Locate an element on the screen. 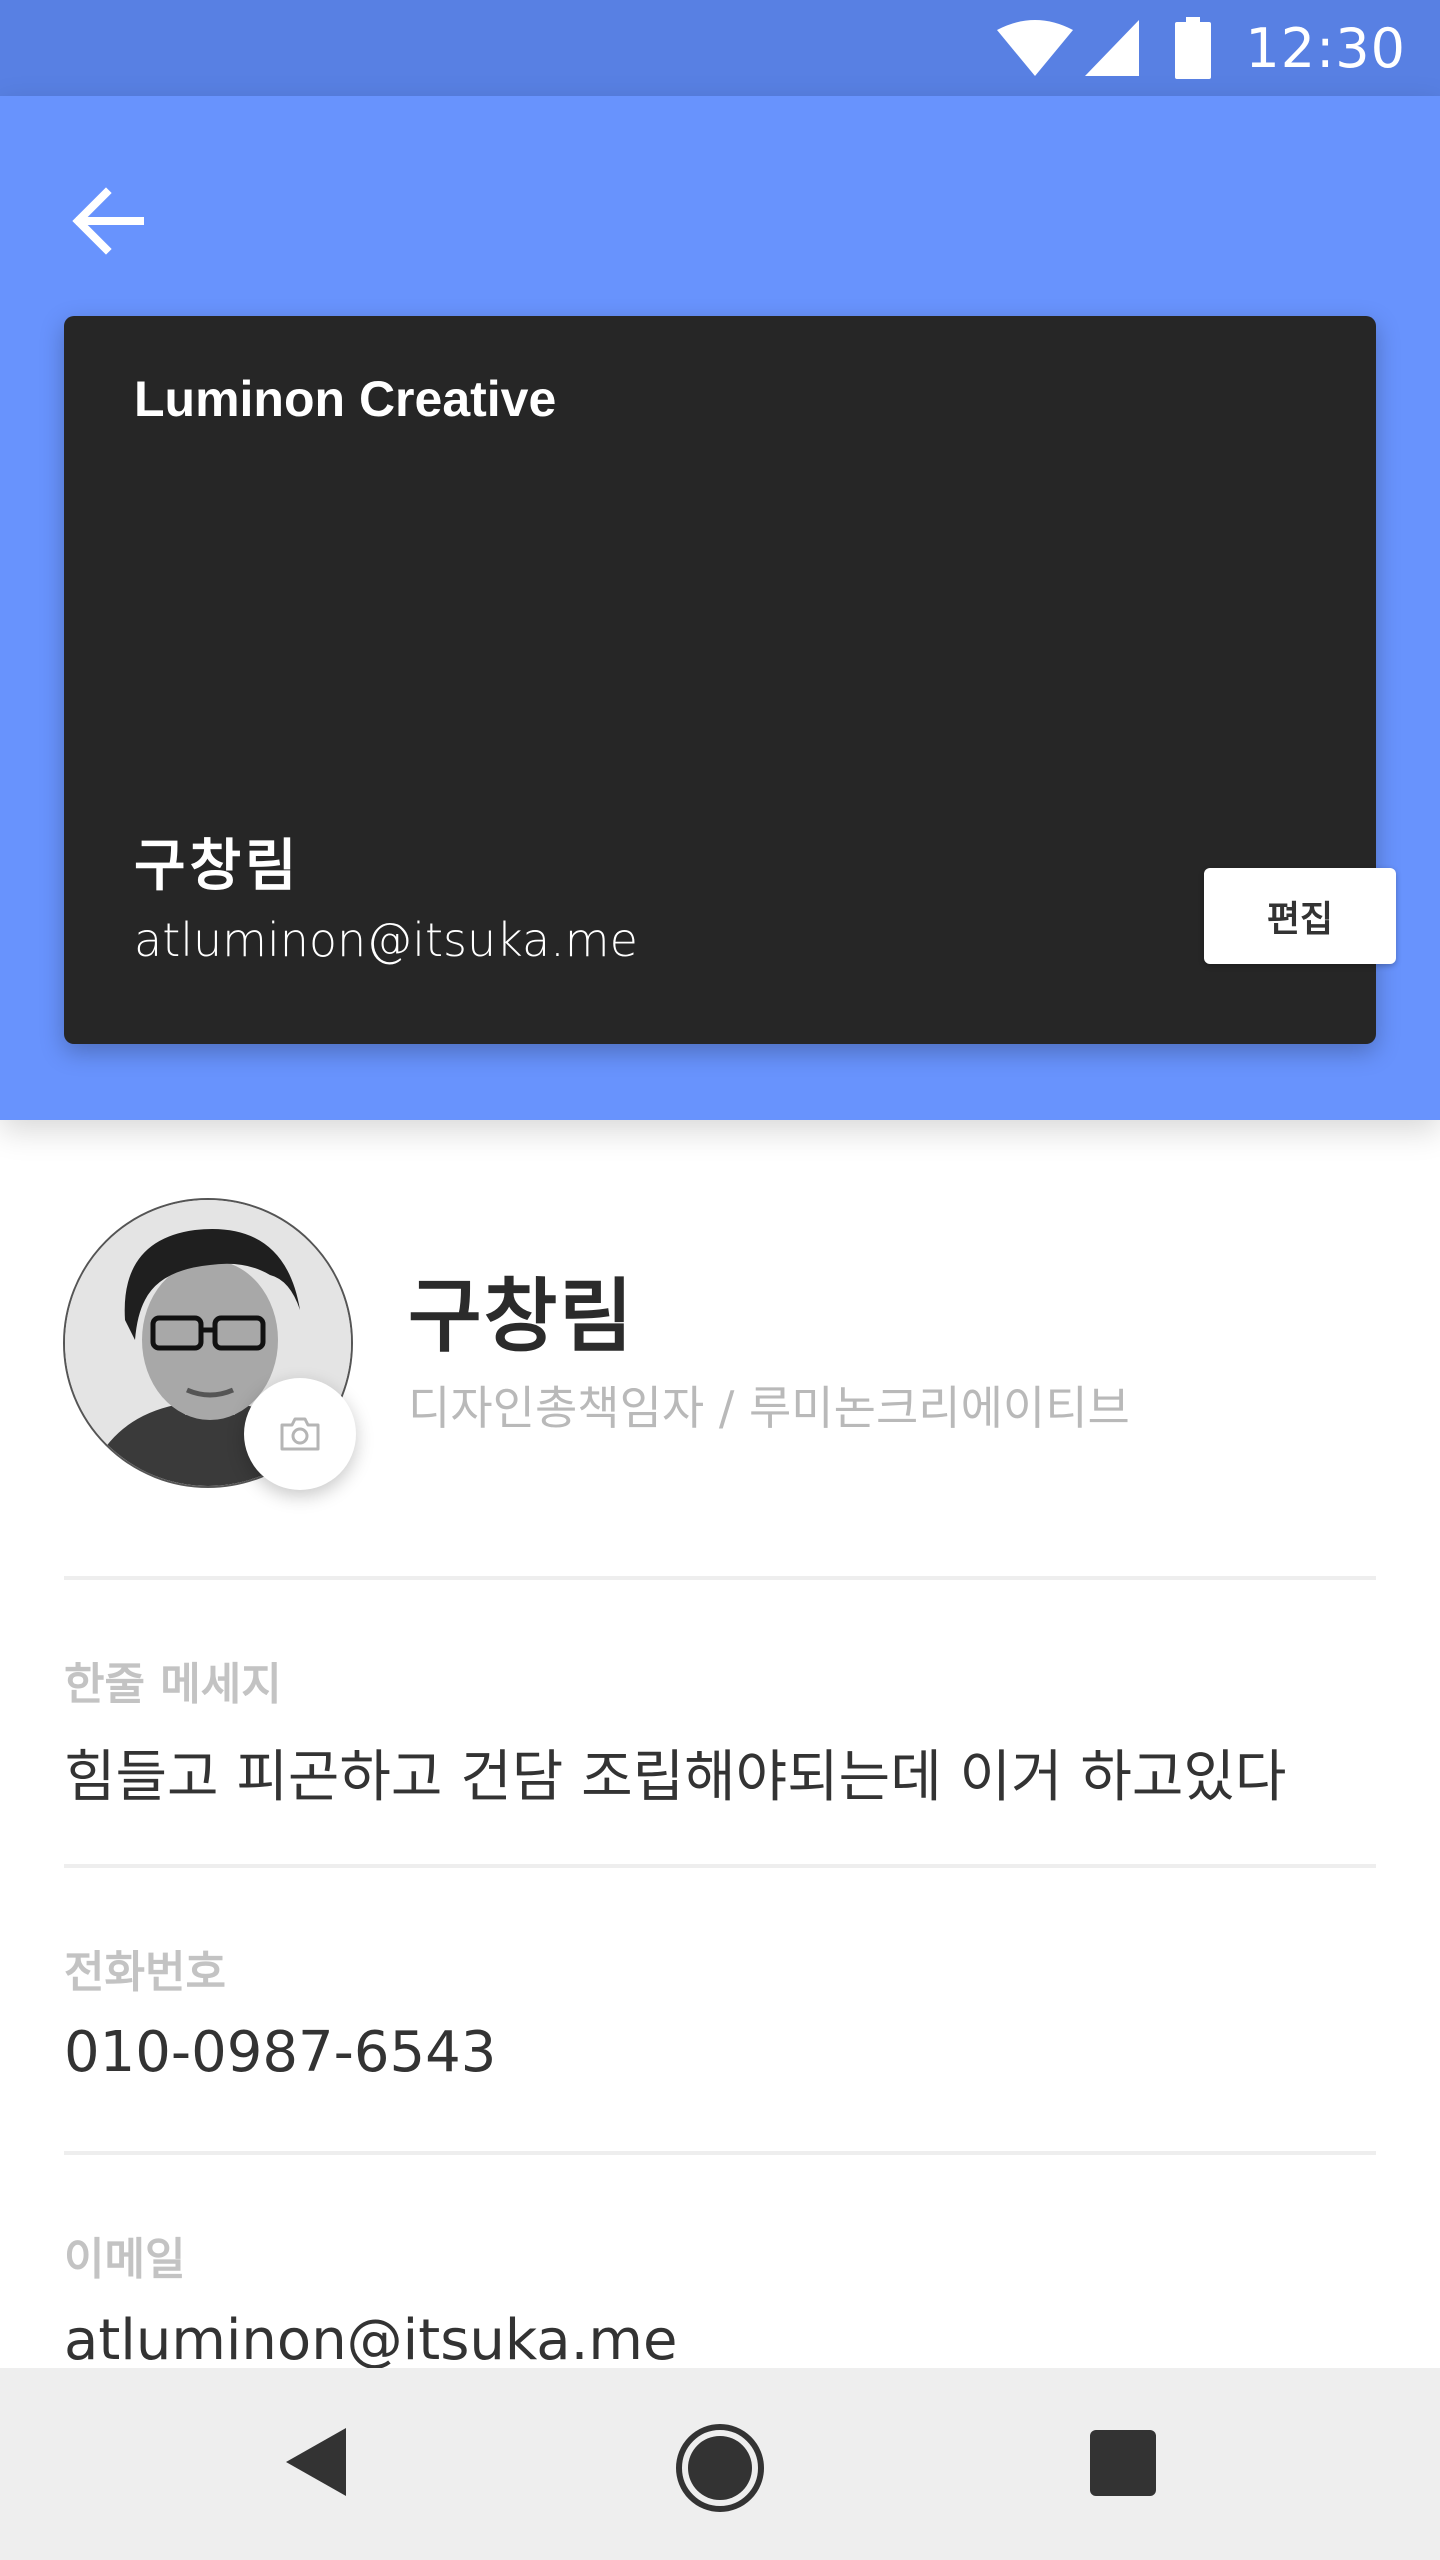  nav-home-icon is located at coordinates (720, 2468).